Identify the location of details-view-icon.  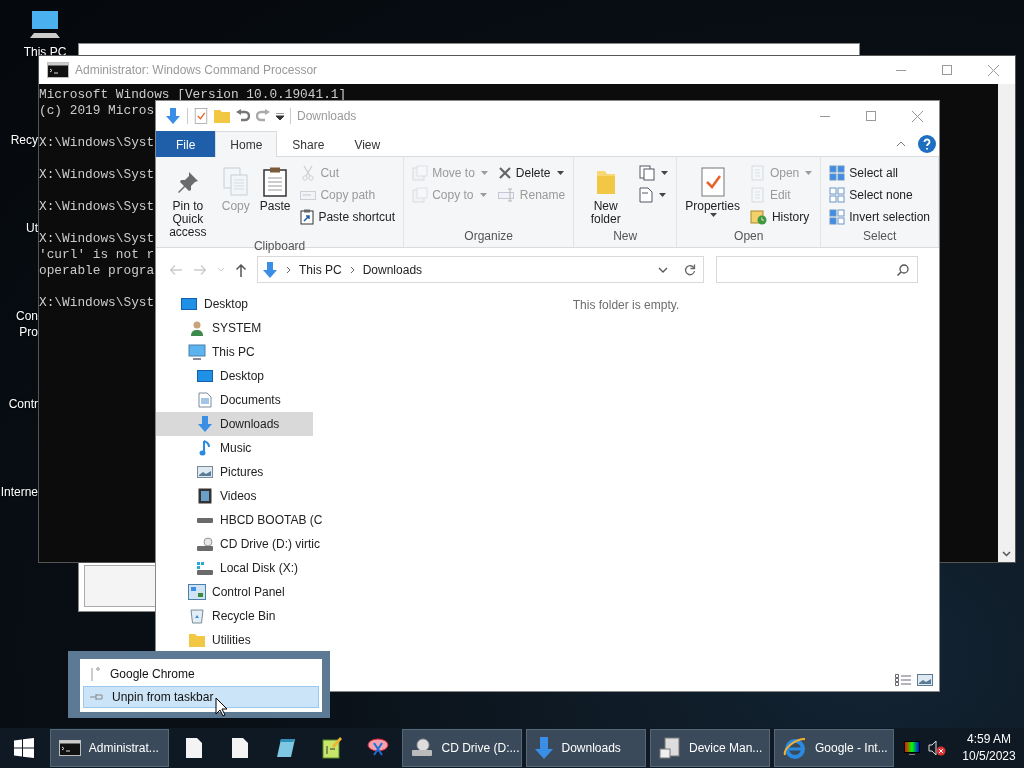
(903, 680).